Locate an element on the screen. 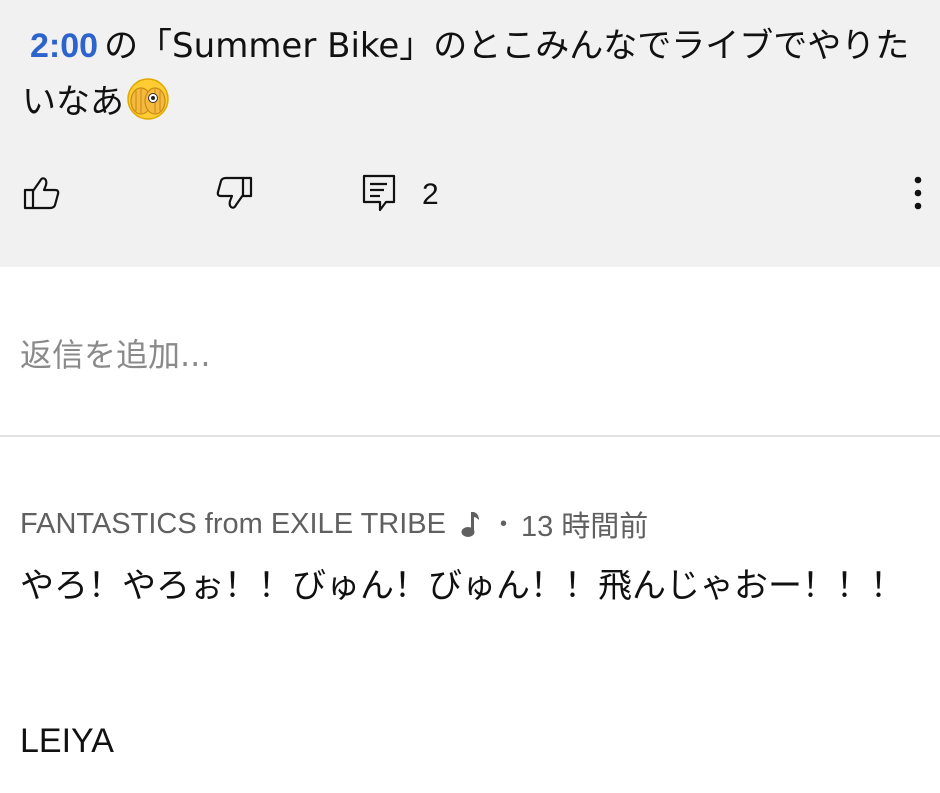  comment-text: 2:00 の「Summer Bike」のとこみんなでライブでやりたいなあ is located at coordinates (472, 74).